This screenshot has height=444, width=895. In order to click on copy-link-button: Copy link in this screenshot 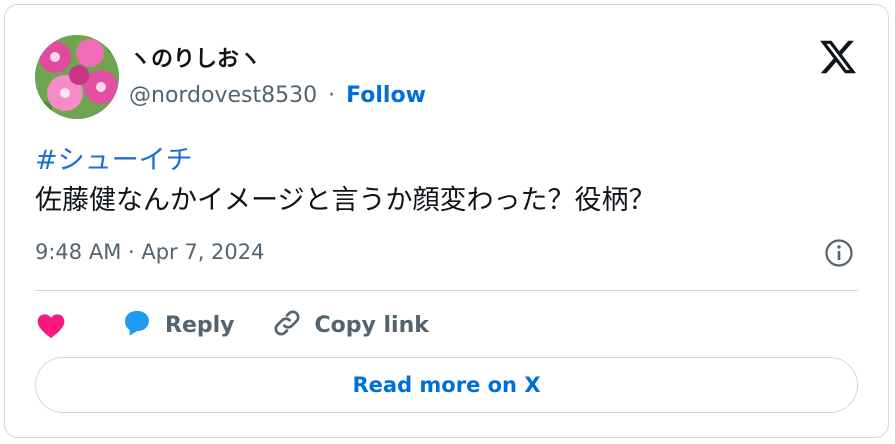, I will do `click(350, 325)`.